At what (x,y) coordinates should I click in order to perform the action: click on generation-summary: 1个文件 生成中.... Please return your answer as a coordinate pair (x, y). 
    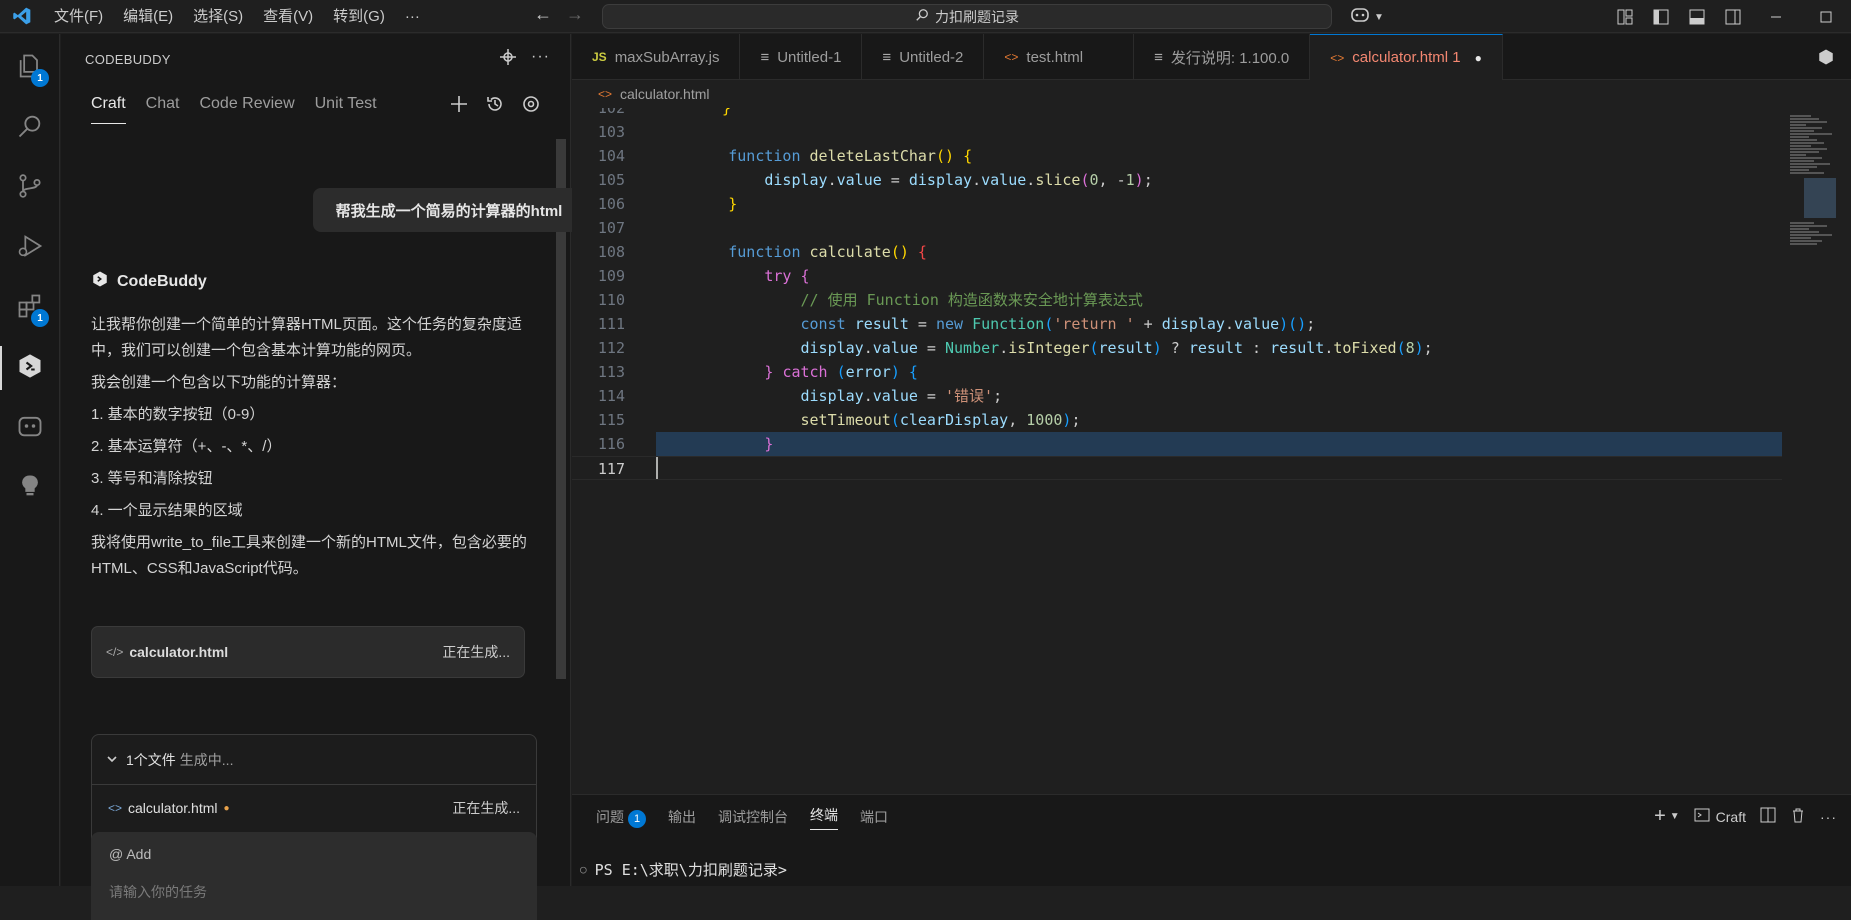
    Looking at the image, I should click on (314, 760).